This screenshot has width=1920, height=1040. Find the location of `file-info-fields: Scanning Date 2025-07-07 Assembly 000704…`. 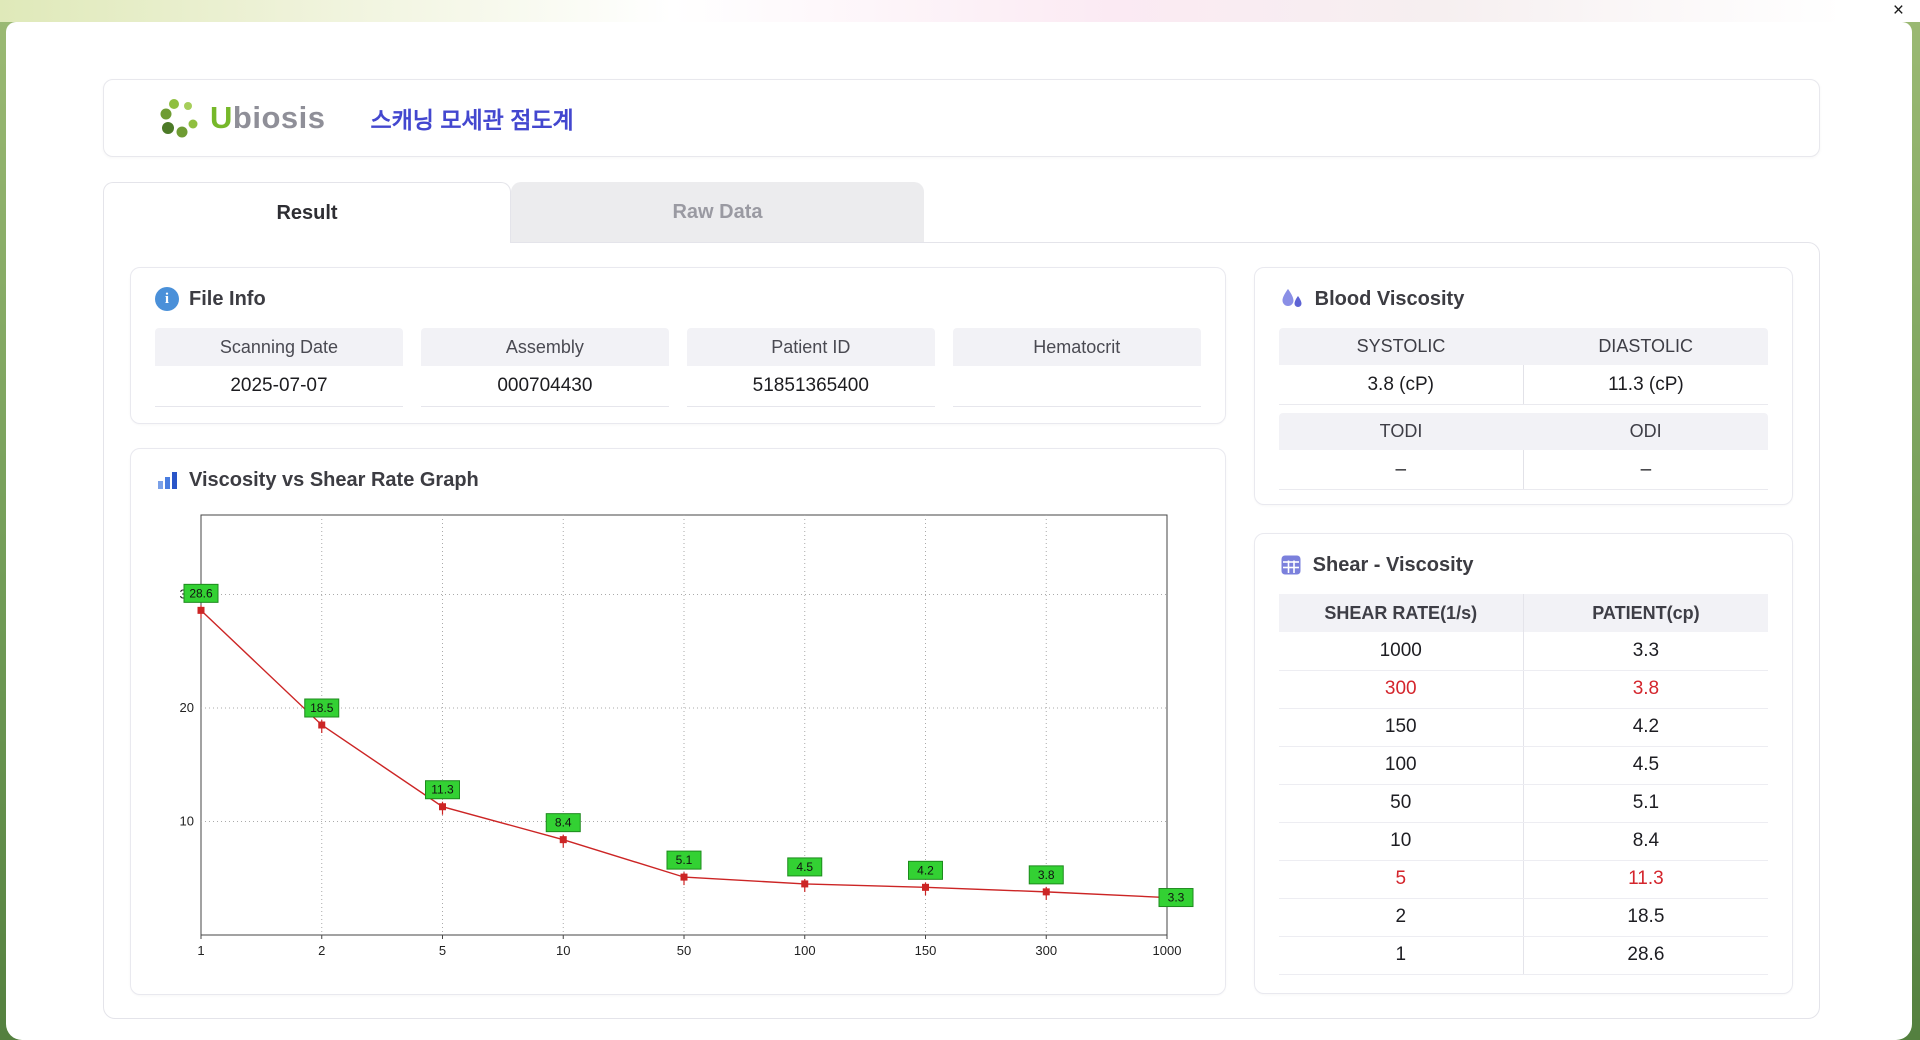

file-info-fields: Scanning Date 2025-07-07 Assembly 000704… is located at coordinates (678, 367).